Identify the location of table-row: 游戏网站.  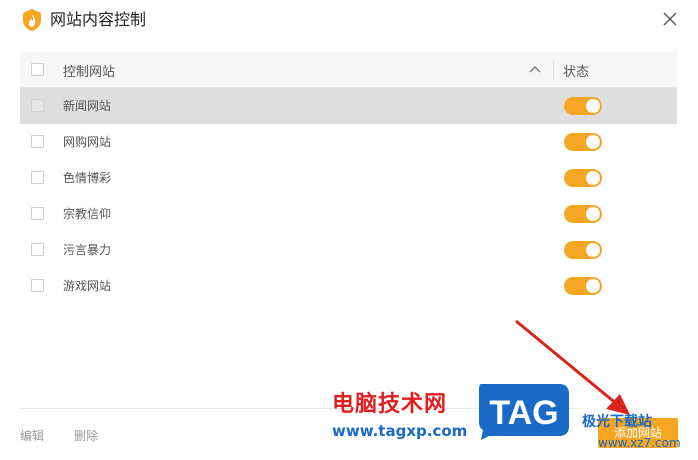
(348, 286).